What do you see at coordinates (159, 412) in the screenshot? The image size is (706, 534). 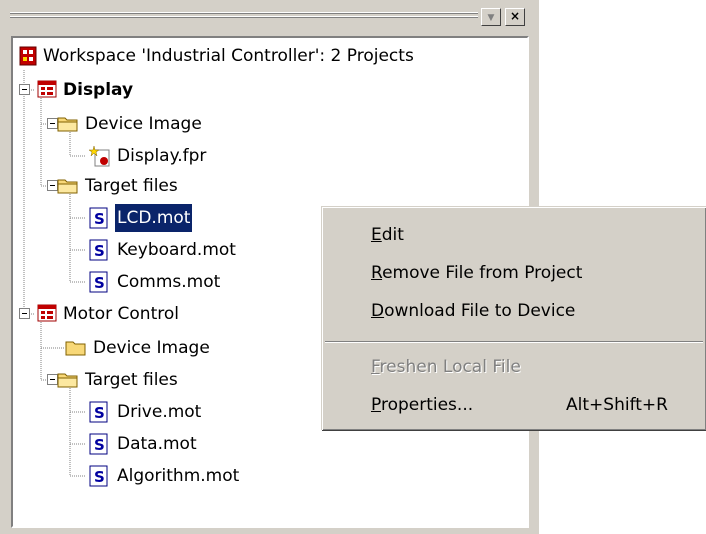 I see `file-label: Drive.mot` at bounding box center [159, 412].